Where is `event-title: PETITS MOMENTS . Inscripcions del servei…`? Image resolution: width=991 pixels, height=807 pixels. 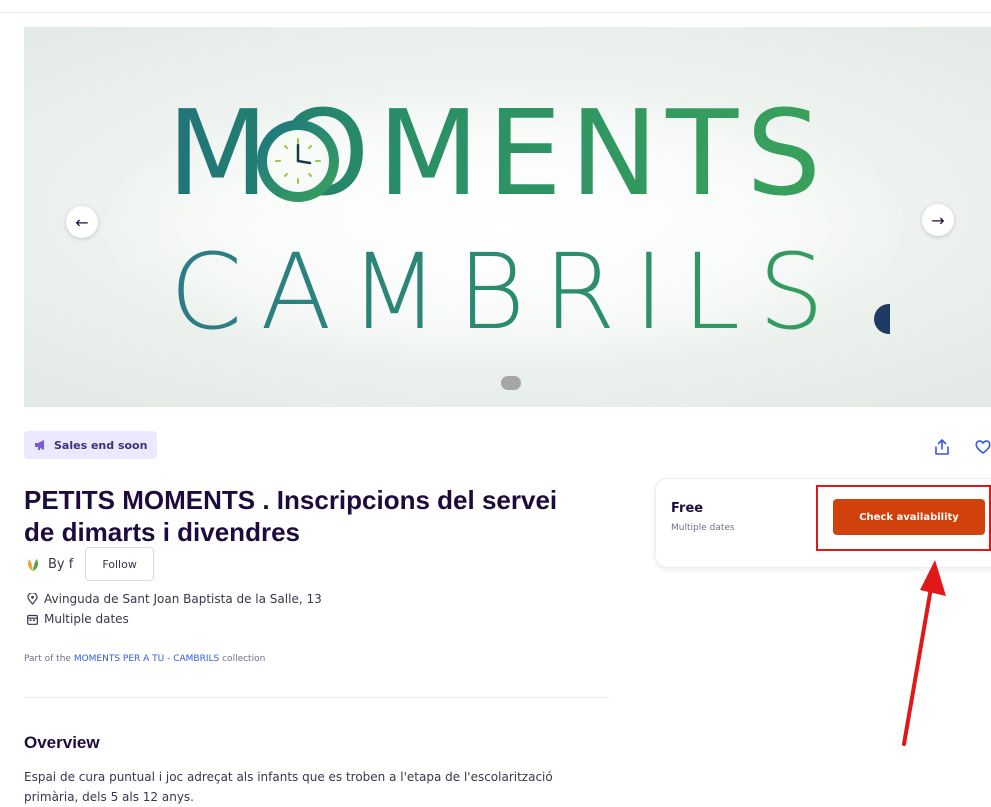
event-title: PETITS MOMENTS . Inscripcions del servei… is located at coordinates (291, 516).